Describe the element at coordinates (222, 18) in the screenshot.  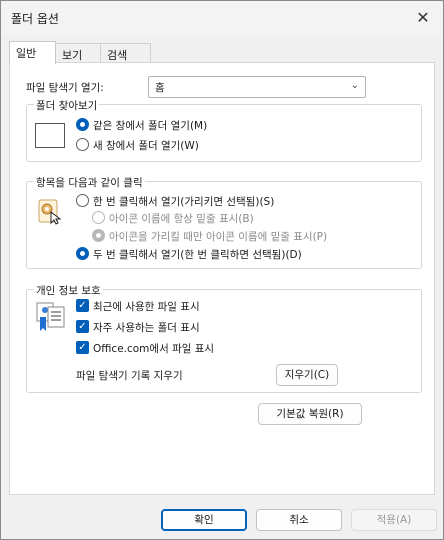
I see `title-bar: 폴더 옵션 ✕` at that location.